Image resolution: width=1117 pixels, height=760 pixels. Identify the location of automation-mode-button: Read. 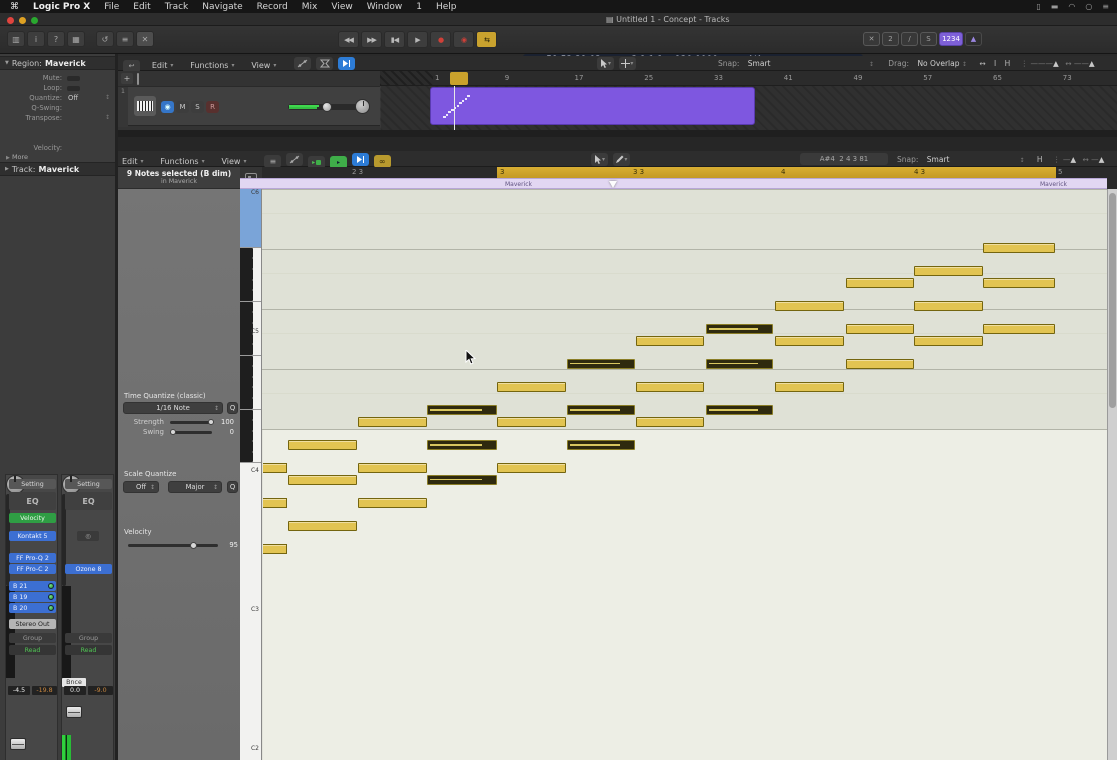
(32, 650).